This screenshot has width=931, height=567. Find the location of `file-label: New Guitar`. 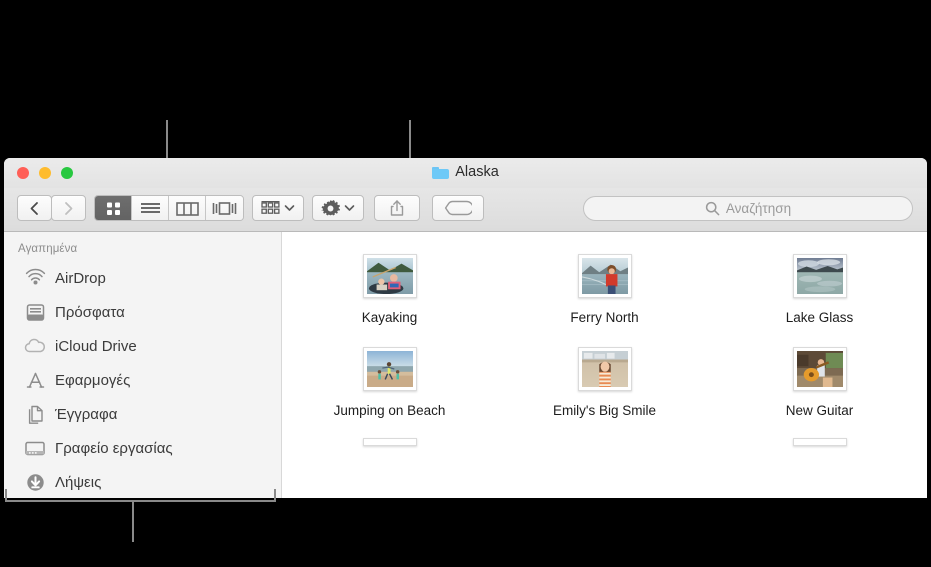

file-label: New Guitar is located at coordinates (819, 410).